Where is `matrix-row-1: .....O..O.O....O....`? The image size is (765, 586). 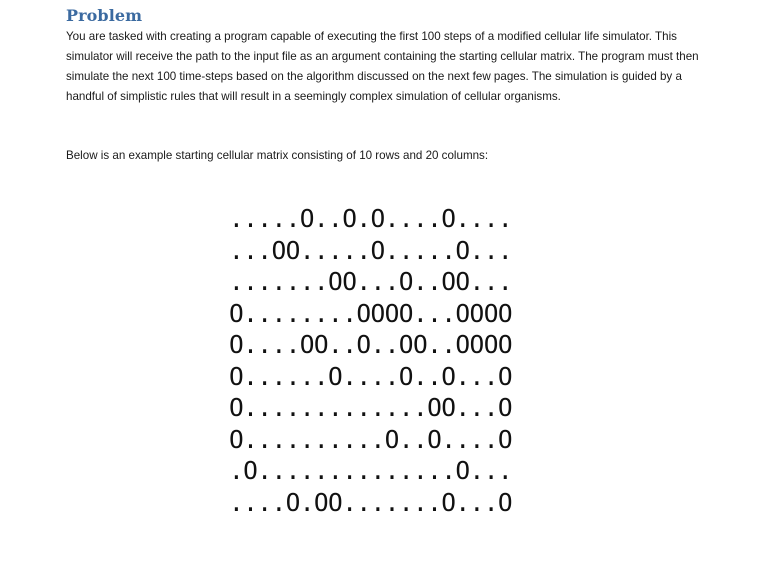
matrix-row-1: .....O..O.O....O.... is located at coordinates (371, 218).